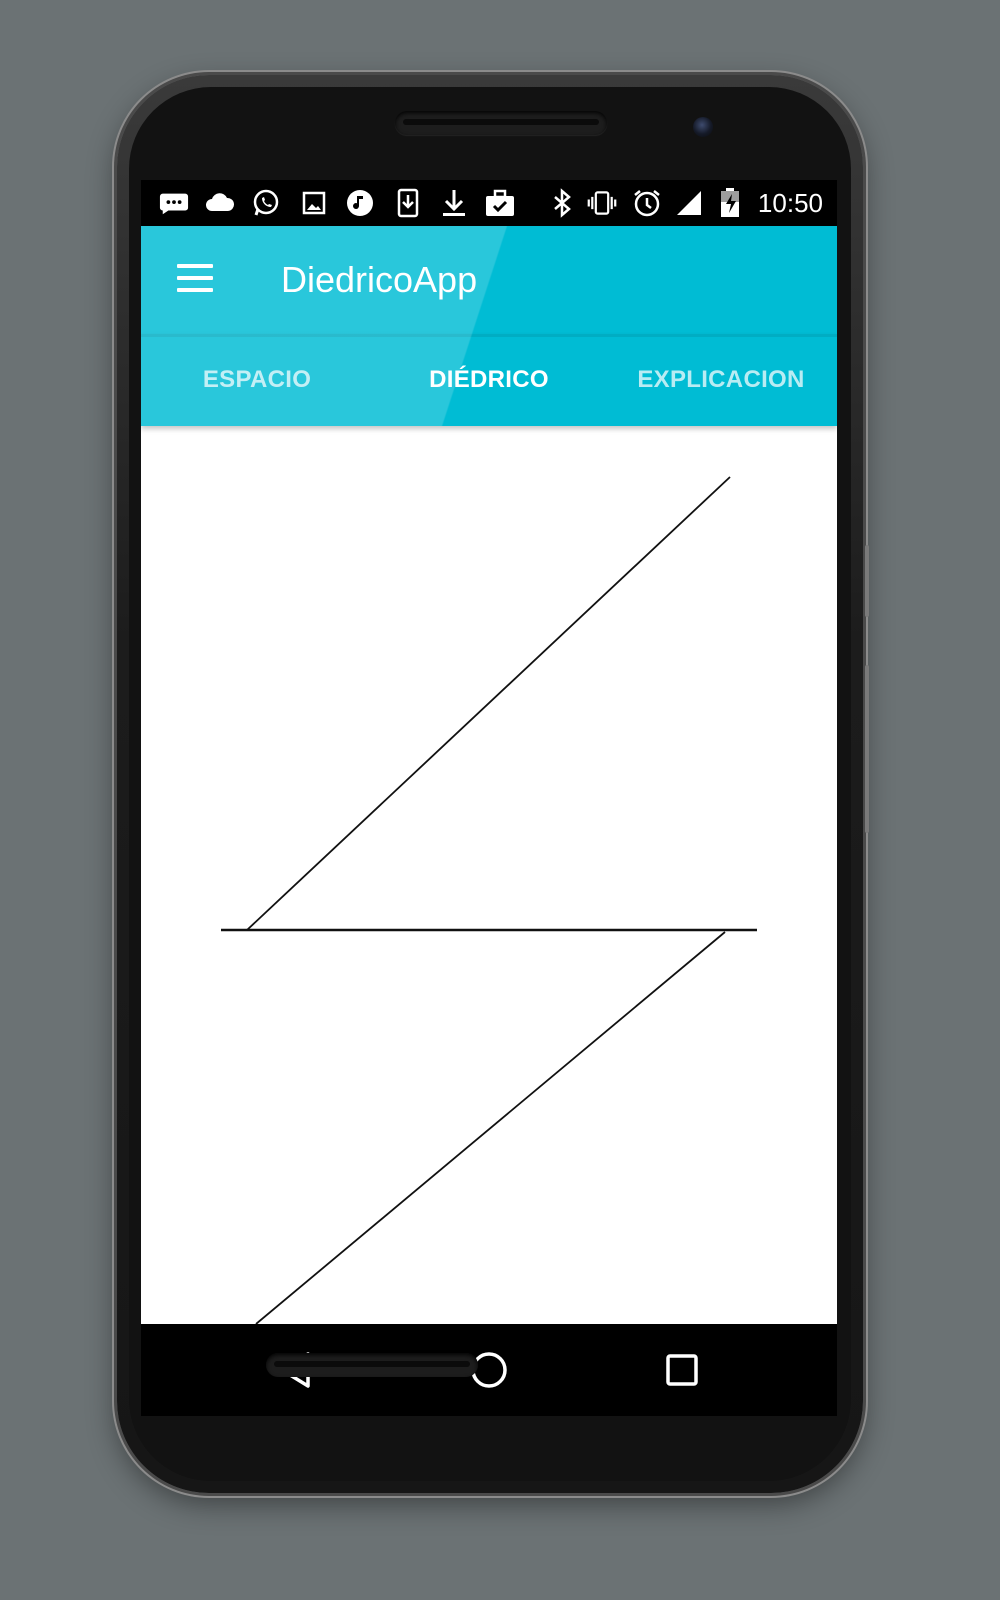  Describe the element at coordinates (220, 203) in the screenshot. I see `cloud-icon` at that location.